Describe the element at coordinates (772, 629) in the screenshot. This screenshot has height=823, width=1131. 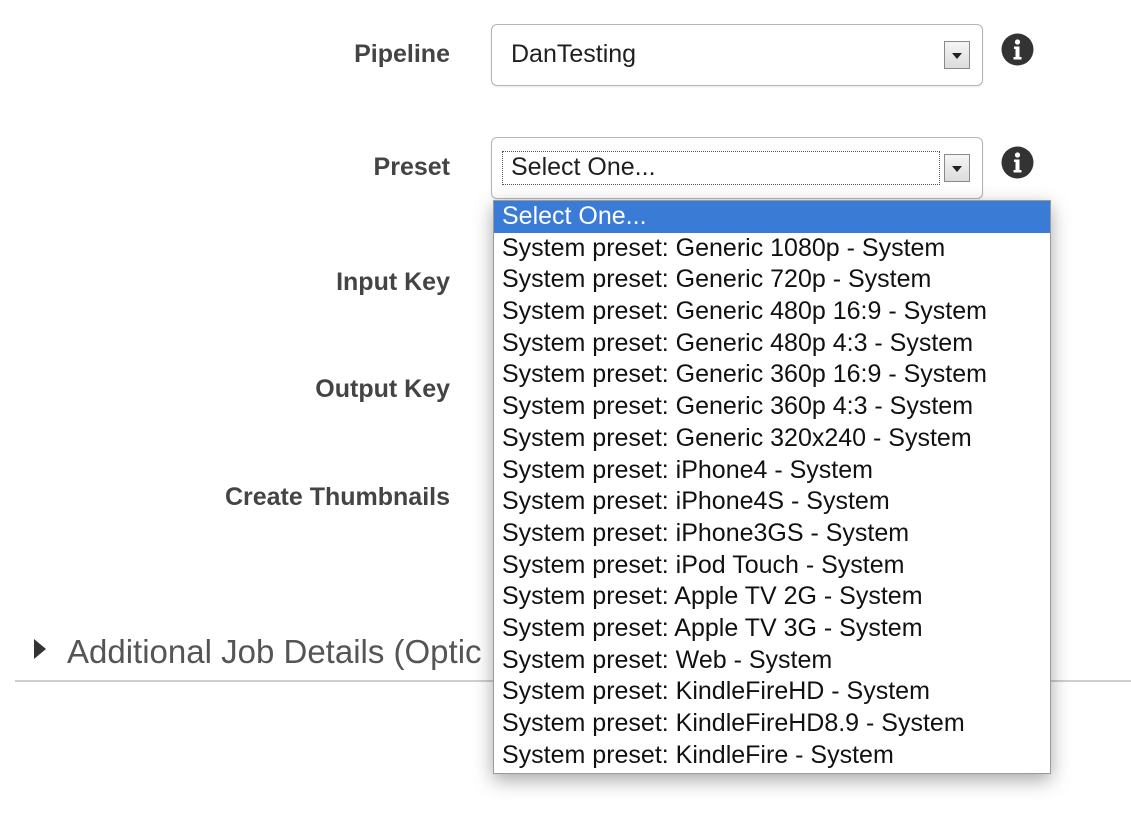
I see `dropdown-option: System preset: Apple TV 3G - System` at that location.